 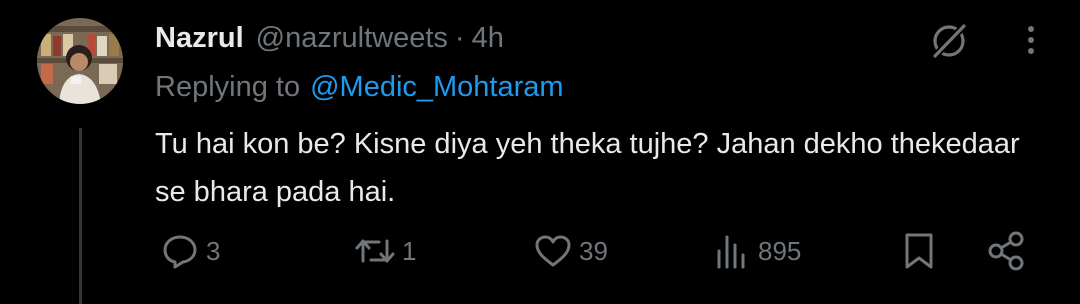 What do you see at coordinates (409, 250) in the screenshot?
I see `repost-count: 1` at bounding box center [409, 250].